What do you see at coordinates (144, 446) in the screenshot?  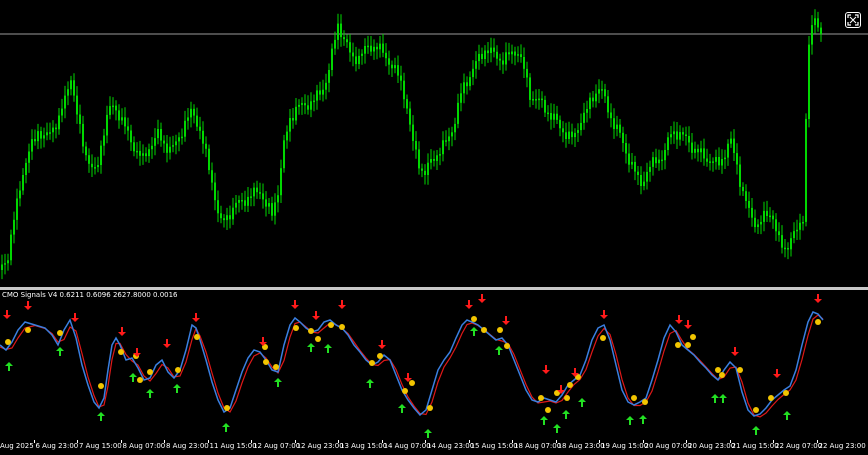 I see `time-axis-label: 8 Aug 07:00` at bounding box center [144, 446].